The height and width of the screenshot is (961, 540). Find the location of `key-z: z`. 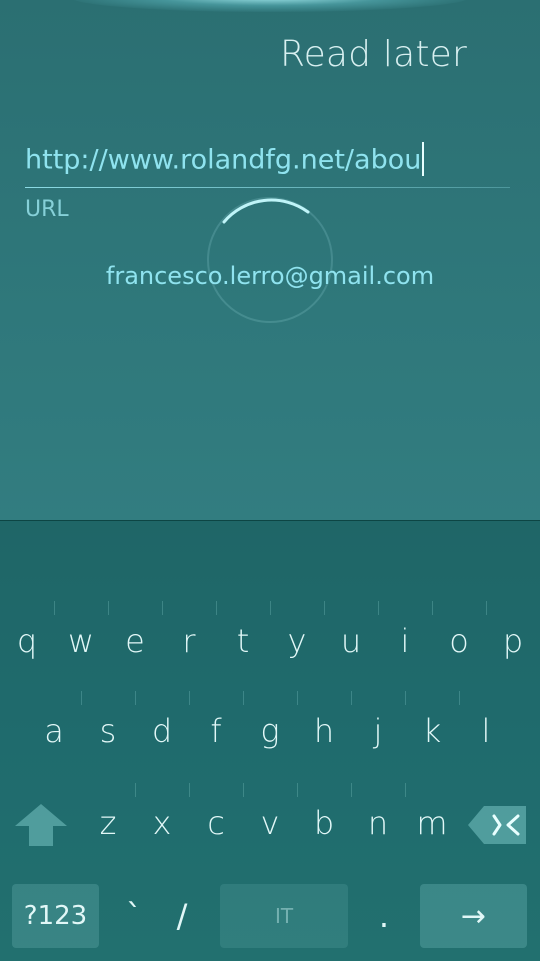

key-z: z is located at coordinates (108, 823).